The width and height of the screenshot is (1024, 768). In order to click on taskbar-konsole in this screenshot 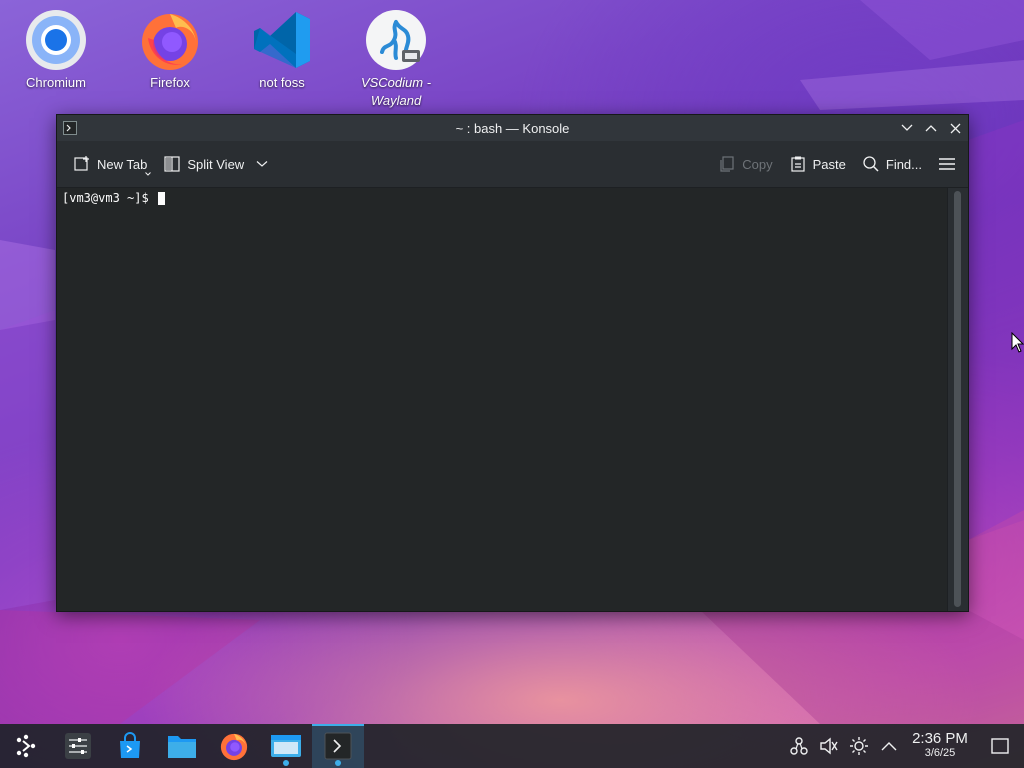, I will do `click(338, 746)`.